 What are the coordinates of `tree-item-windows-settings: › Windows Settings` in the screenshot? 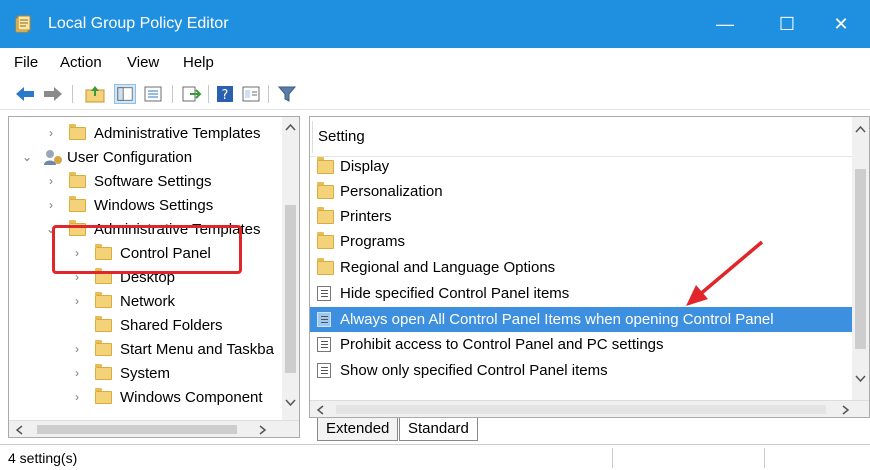 It's located at (128, 205).